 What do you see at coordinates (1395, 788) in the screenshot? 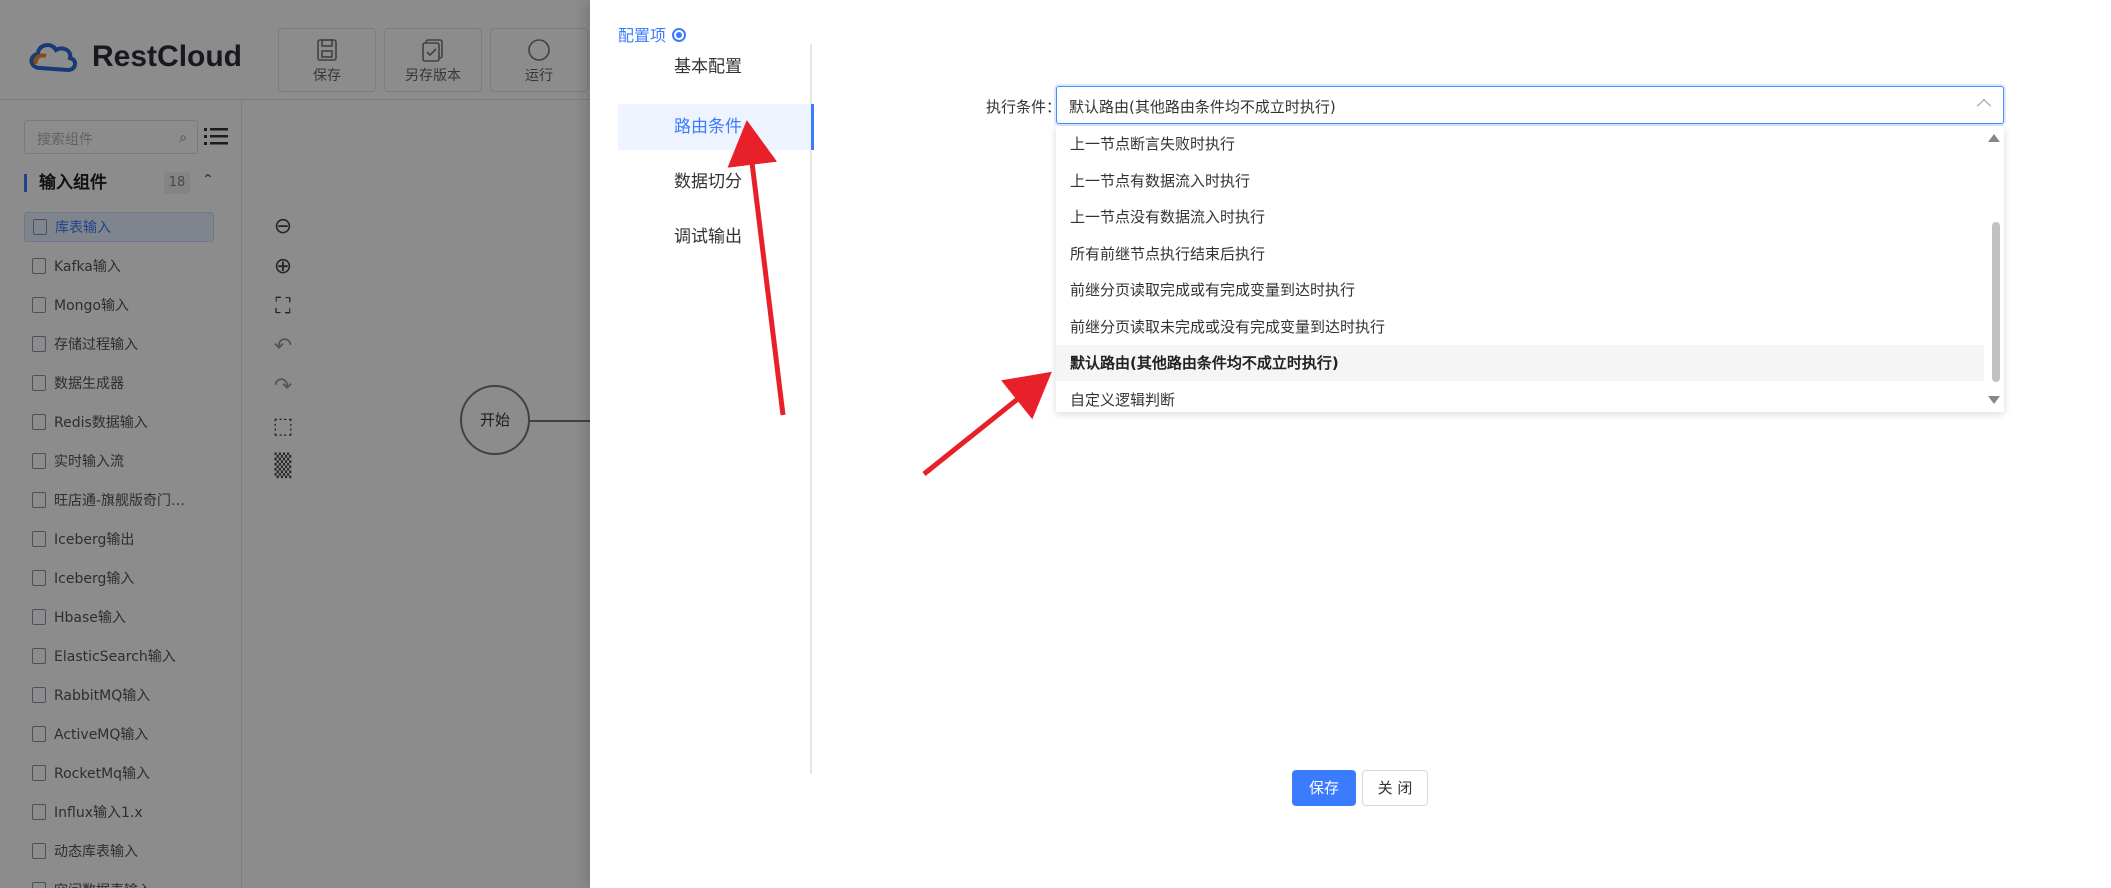
I see `close-button: 关 闭` at bounding box center [1395, 788].